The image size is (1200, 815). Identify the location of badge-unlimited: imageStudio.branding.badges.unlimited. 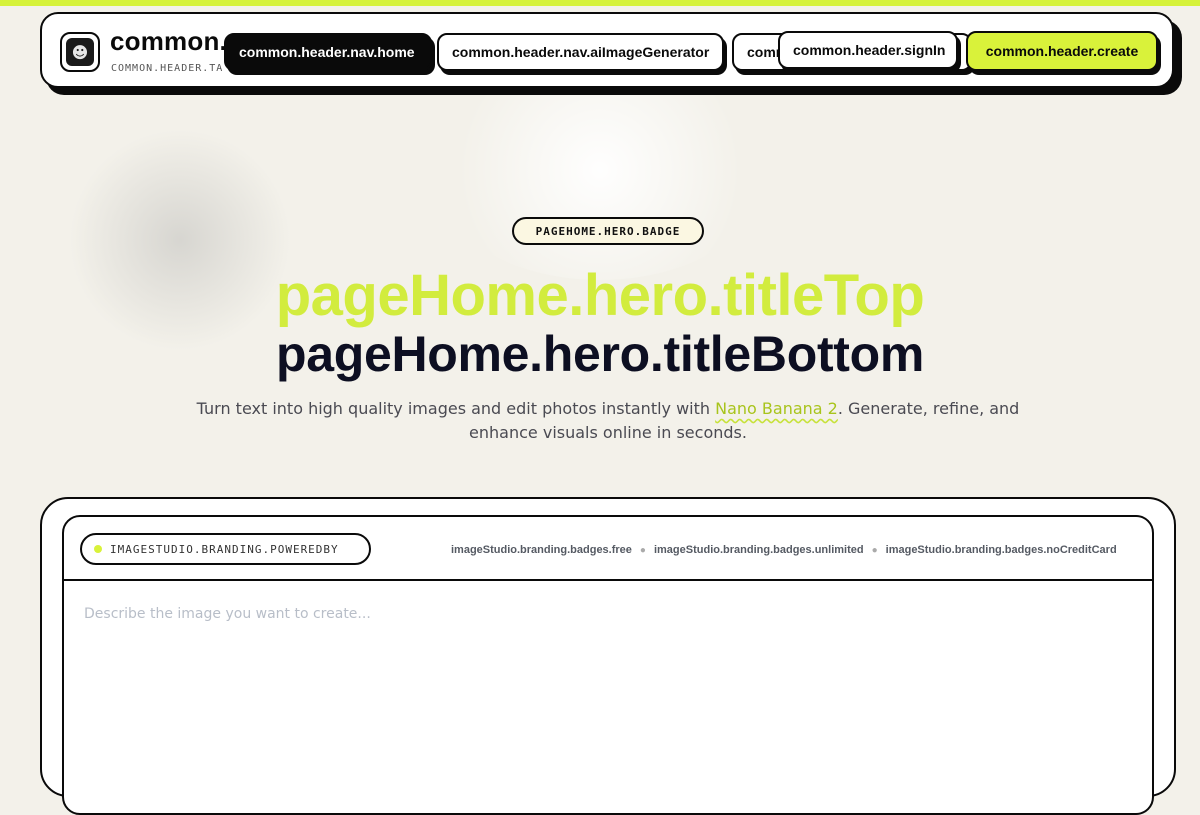
(758, 550).